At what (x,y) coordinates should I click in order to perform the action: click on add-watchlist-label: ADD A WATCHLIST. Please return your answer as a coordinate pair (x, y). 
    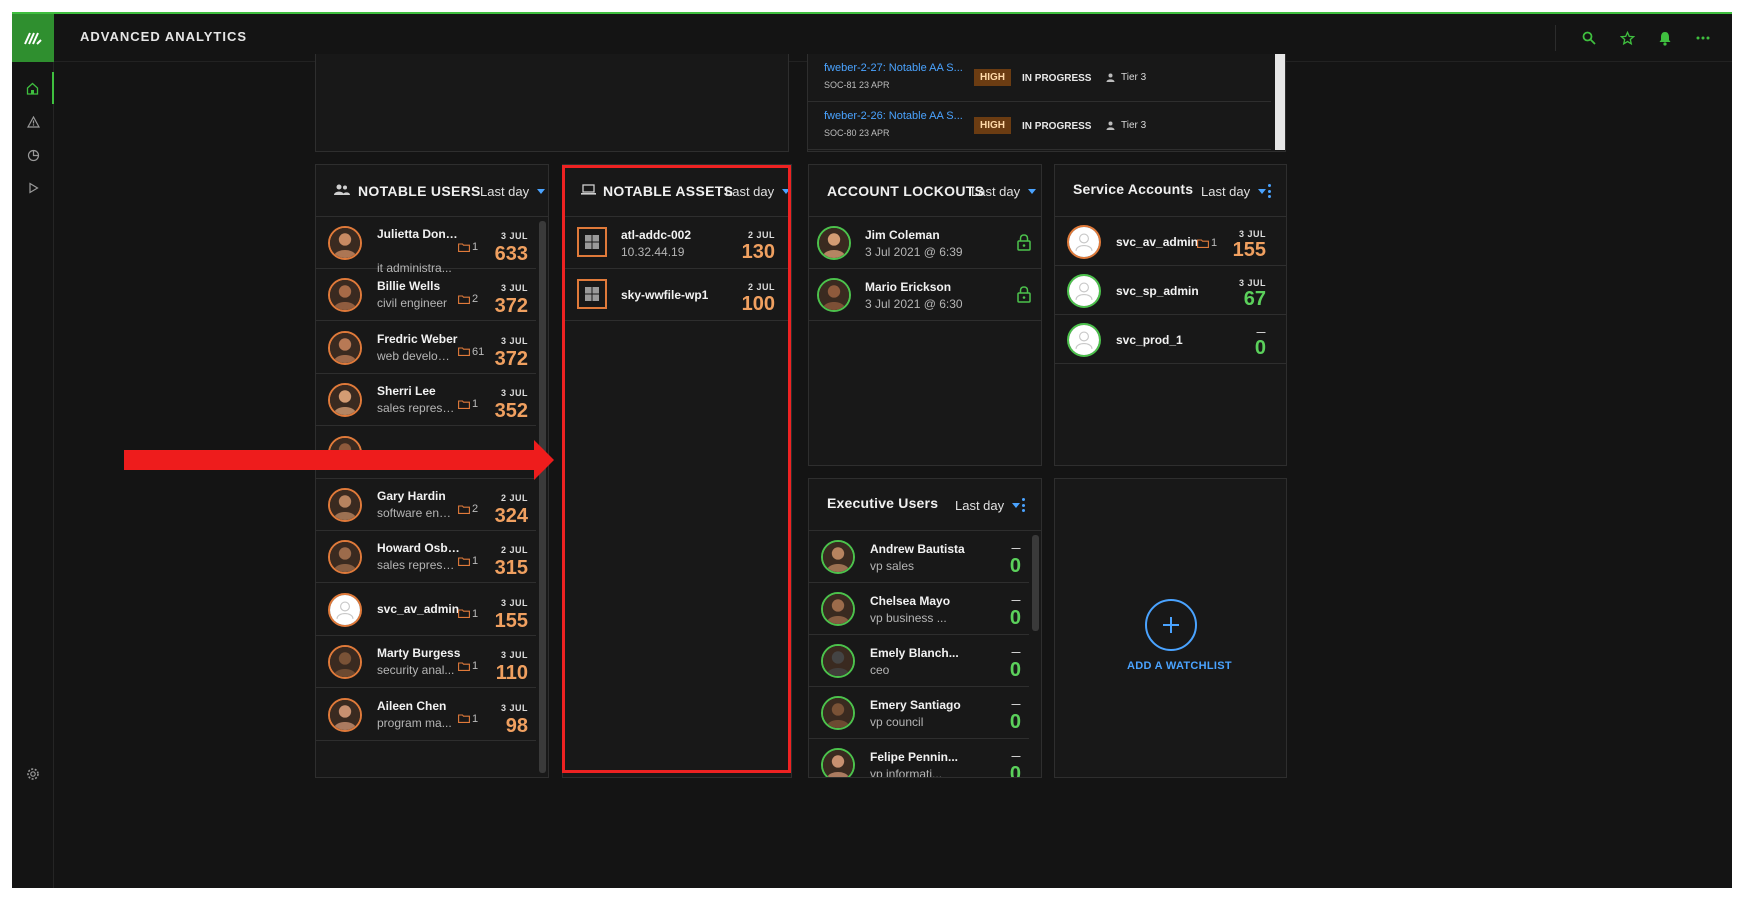
    Looking at the image, I should click on (1179, 666).